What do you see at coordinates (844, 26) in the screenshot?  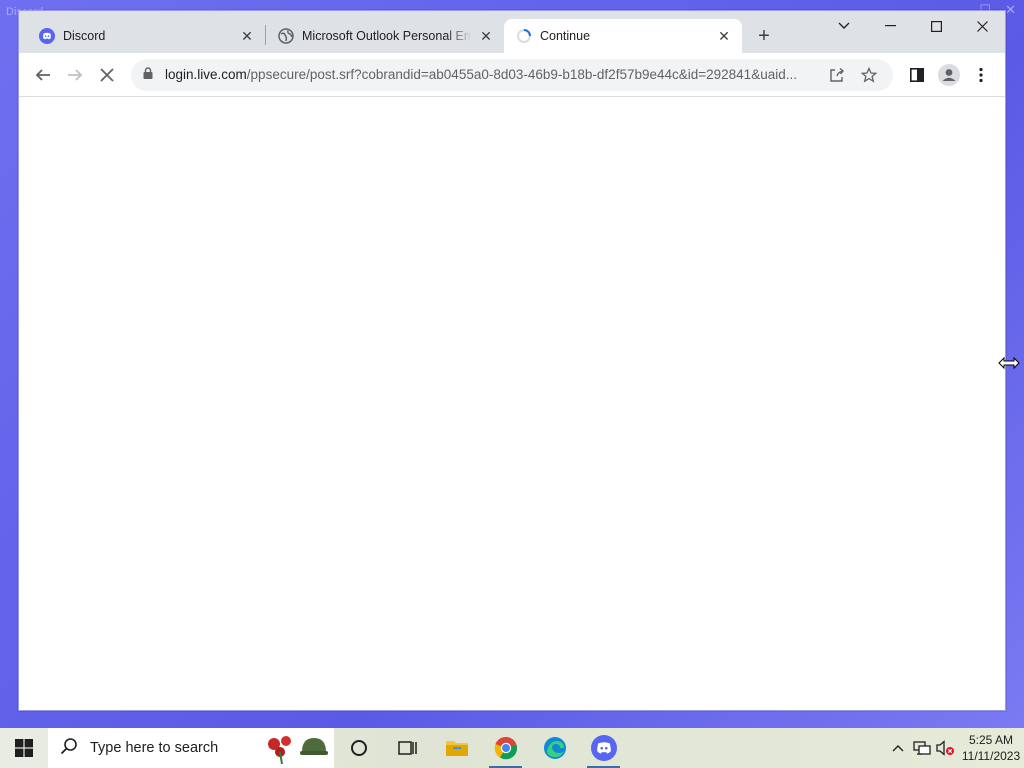 I see `tab-search-icon` at bounding box center [844, 26].